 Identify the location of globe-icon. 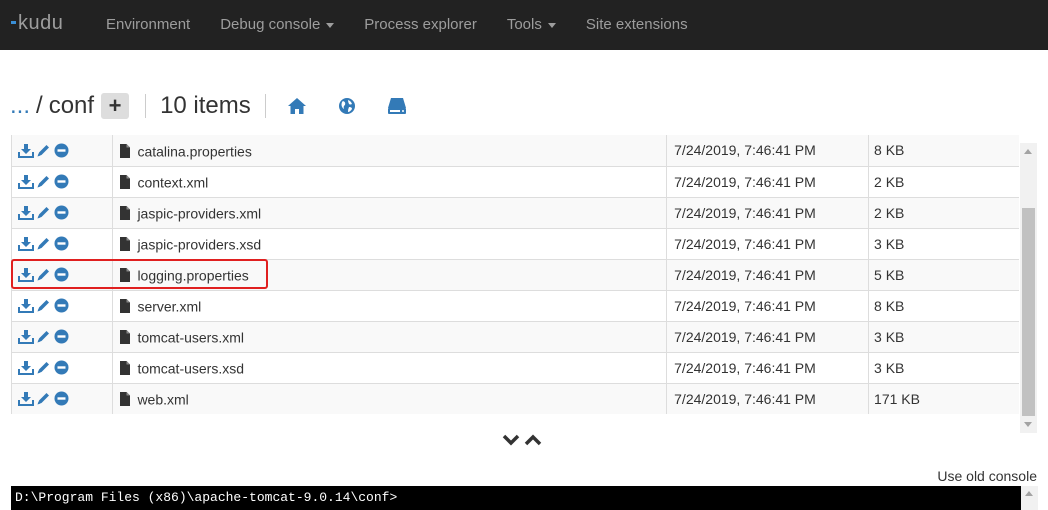
(347, 106).